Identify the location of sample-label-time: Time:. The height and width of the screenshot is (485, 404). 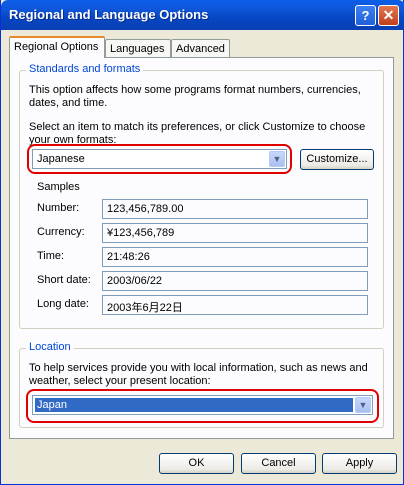
(51, 256).